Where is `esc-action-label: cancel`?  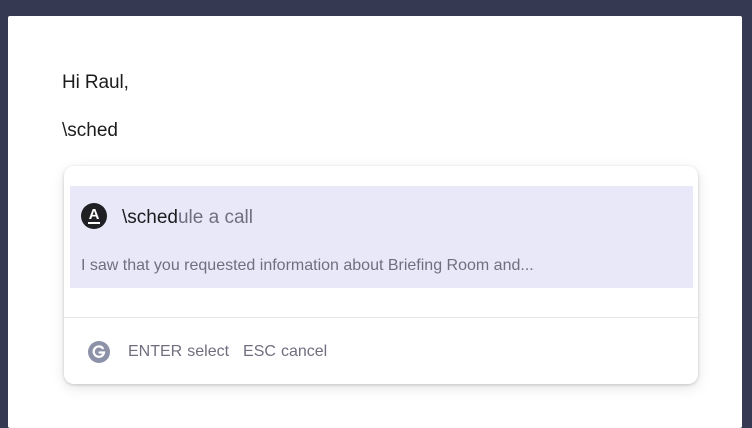 esc-action-label: cancel is located at coordinates (304, 351).